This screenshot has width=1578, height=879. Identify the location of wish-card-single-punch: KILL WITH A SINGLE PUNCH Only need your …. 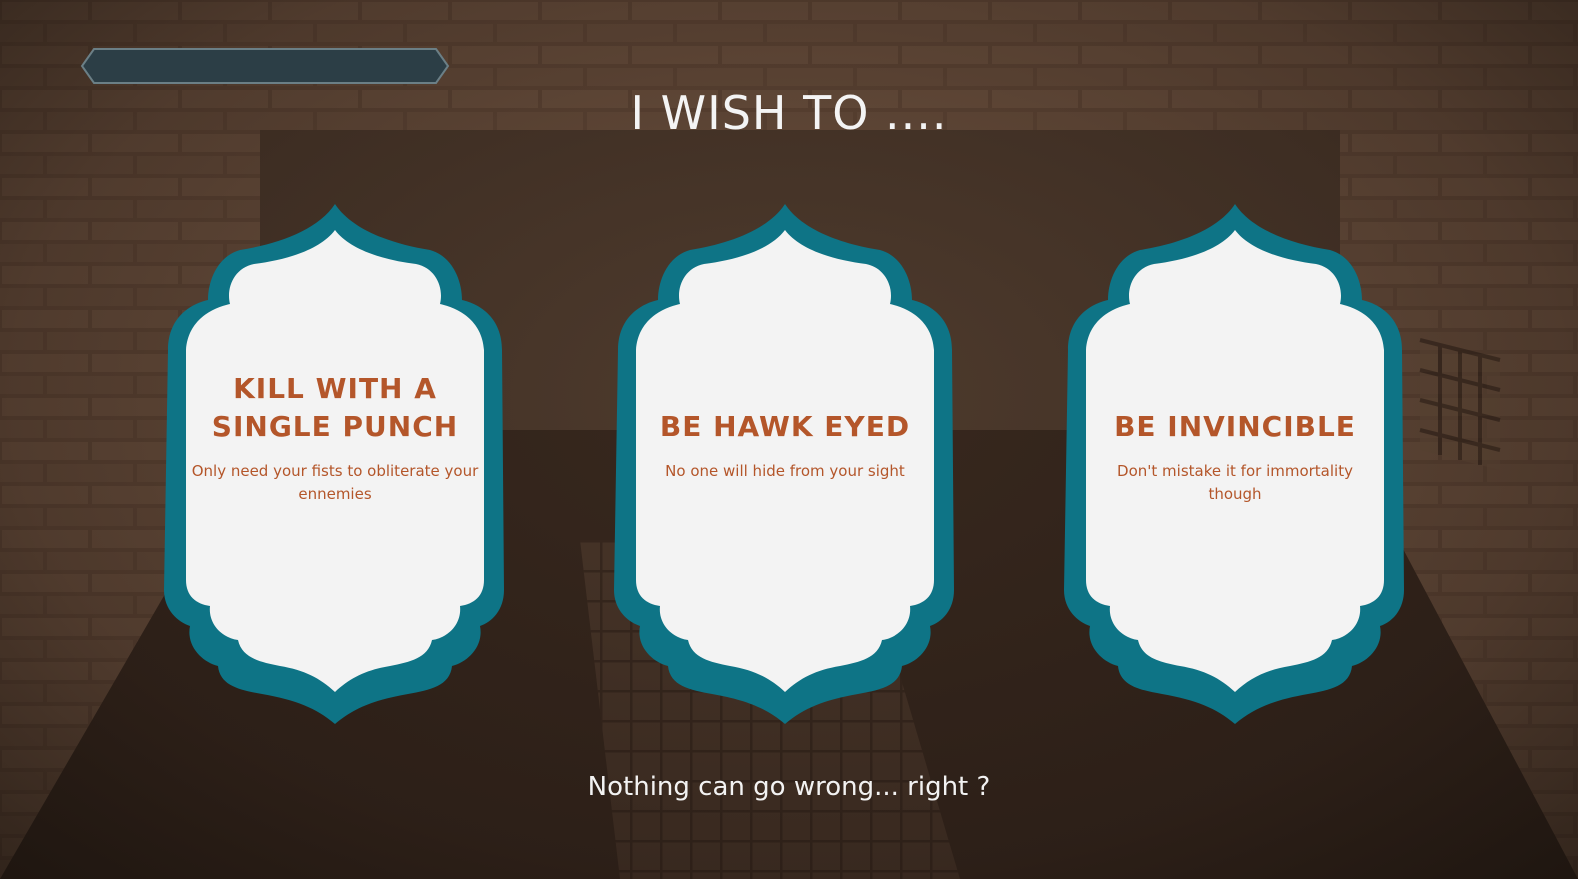
(335, 464).